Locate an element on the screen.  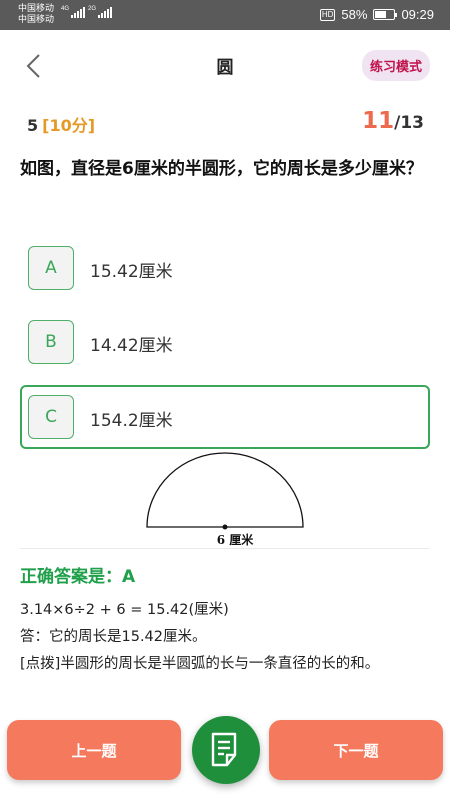
option-text: 14.42厘米 is located at coordinates (131, 346).